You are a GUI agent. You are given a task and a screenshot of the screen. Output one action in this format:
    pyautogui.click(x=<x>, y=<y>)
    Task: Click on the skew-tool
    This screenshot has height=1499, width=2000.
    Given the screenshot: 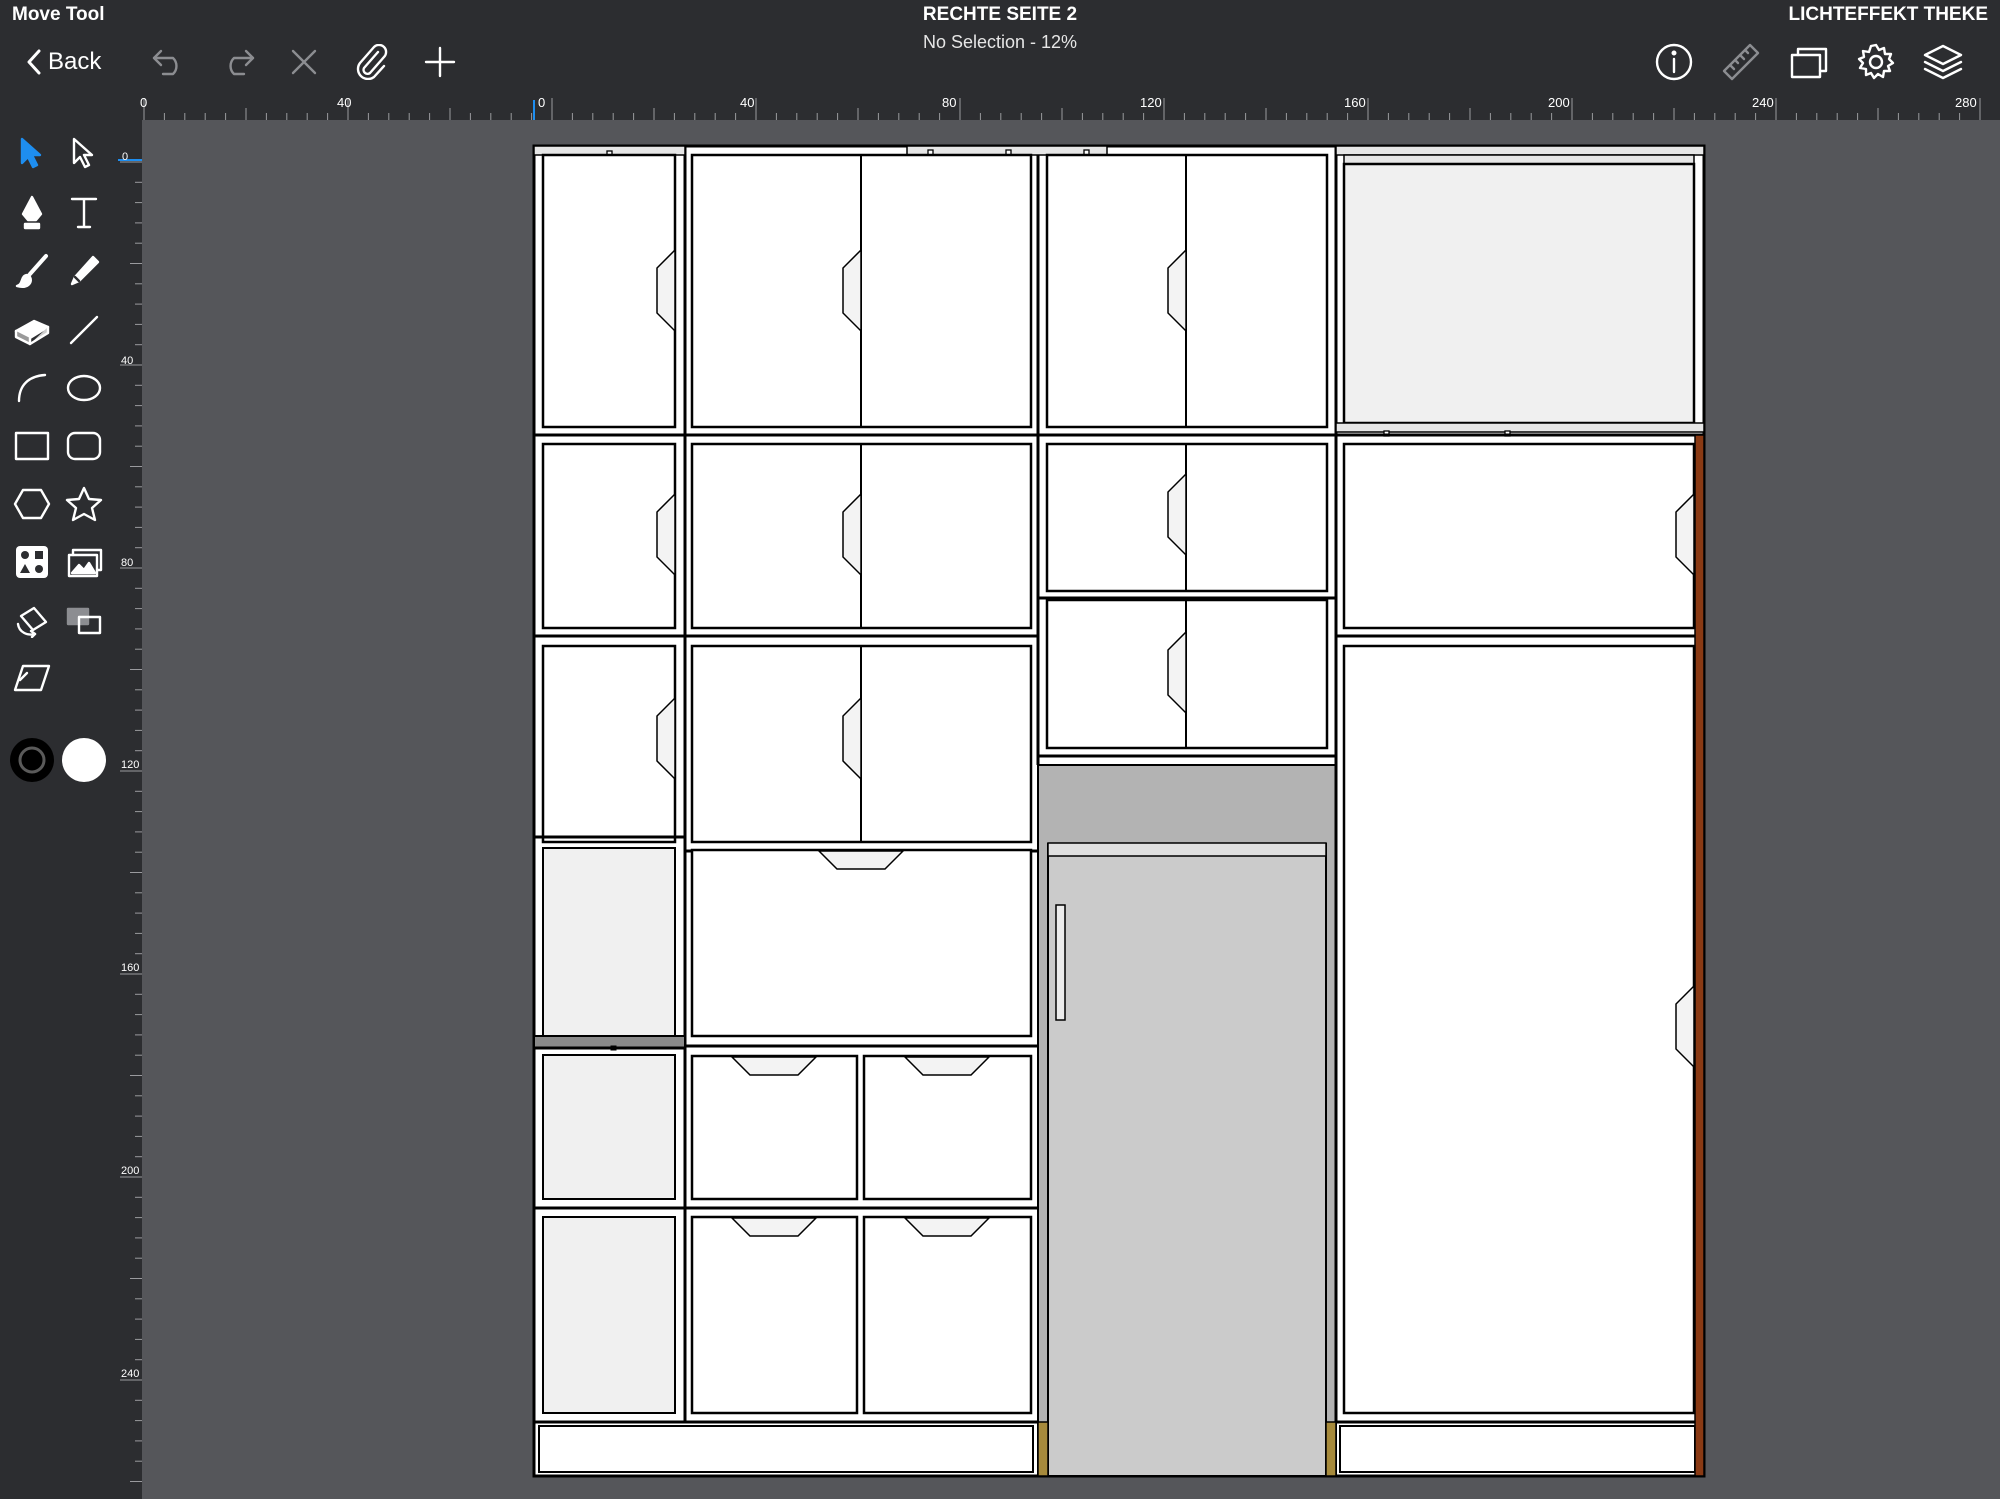 What is the action you would take?
    pyautogui.click(x=32, y=678)
    